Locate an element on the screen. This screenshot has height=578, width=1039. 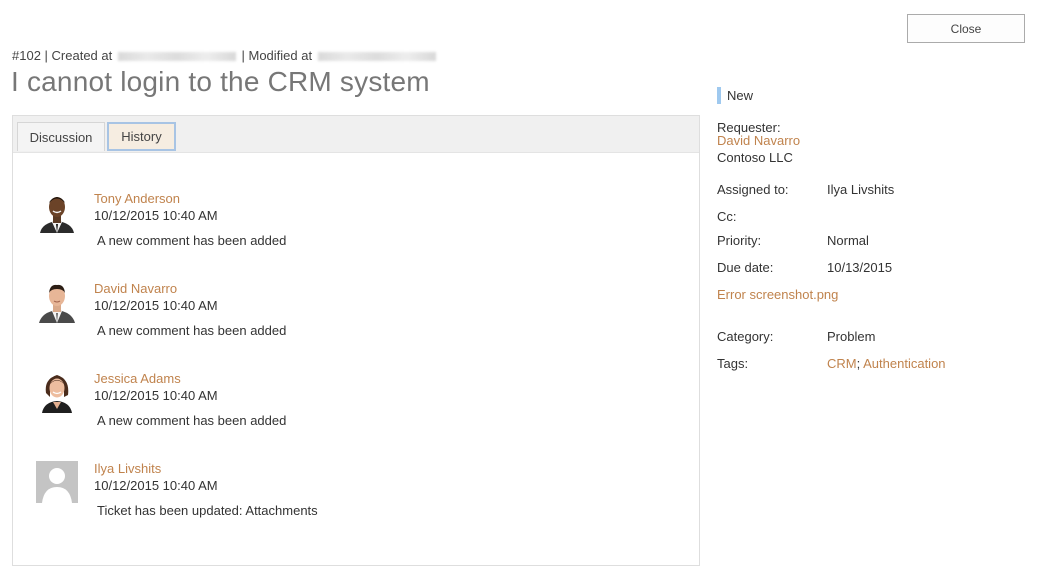
attachment-link: Error screenshot.png is located at coordinates (777, 294).